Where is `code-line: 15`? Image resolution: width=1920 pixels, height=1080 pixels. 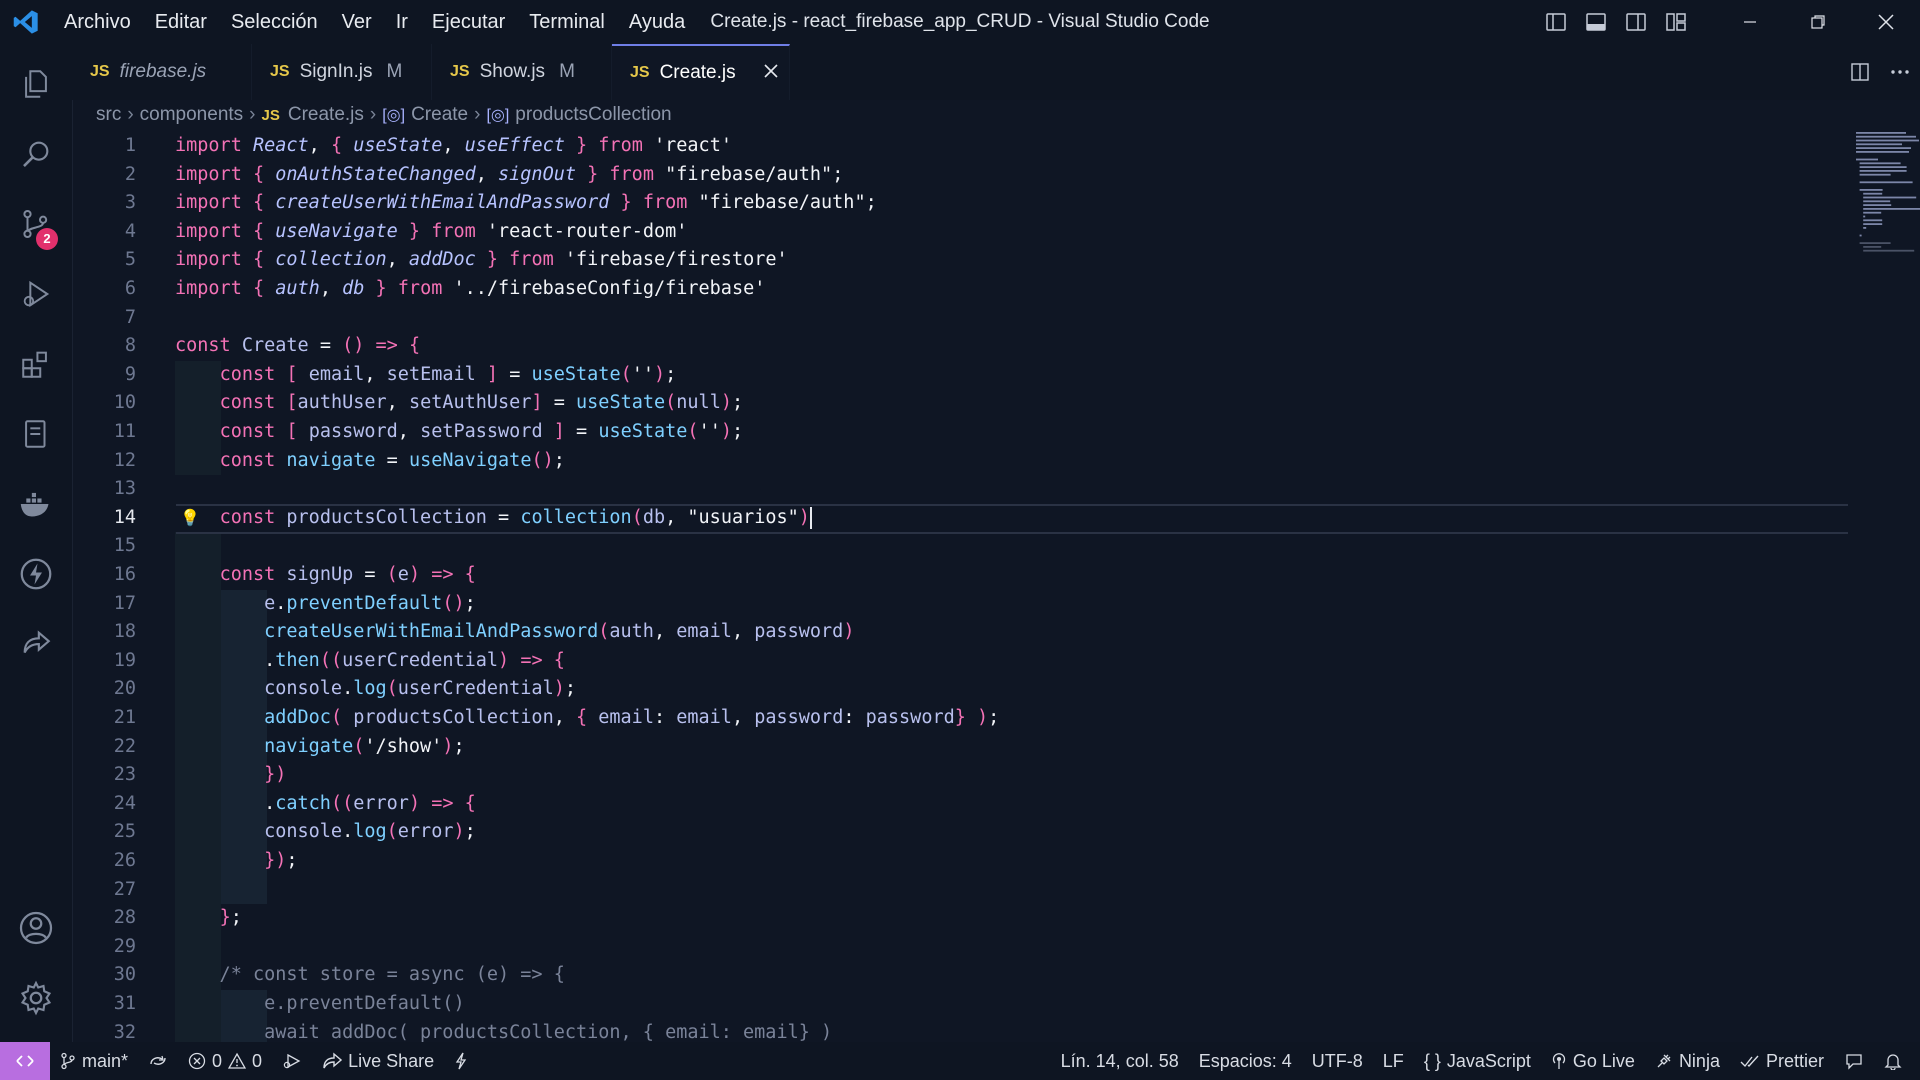 code-line: 15 is located at coordinates (960, 546).